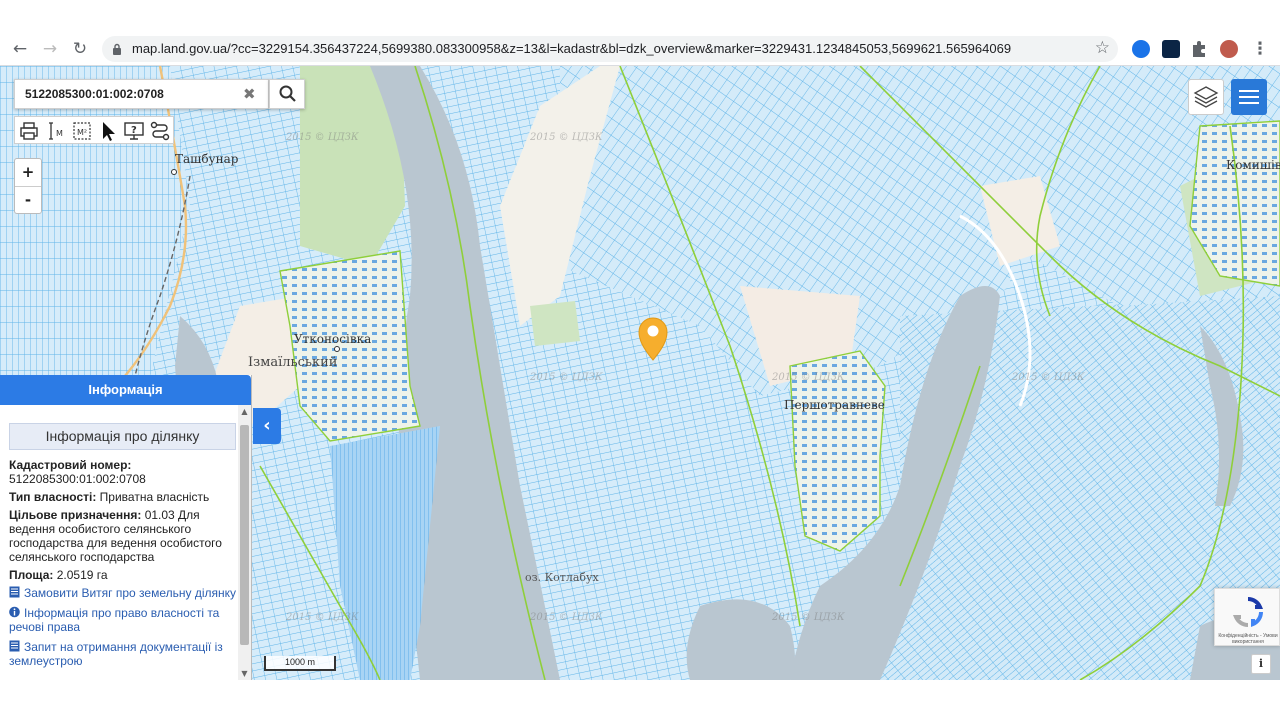 The height and width of the screenshot is (720, 1280). What do you see at coordinates (1199, 49) in the screenshot?
I see `puzzle-icon` at bounding box center [1199, 49].